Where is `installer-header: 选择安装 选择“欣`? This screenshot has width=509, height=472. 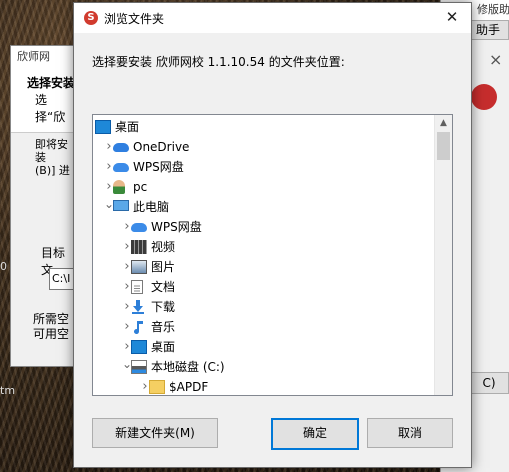 installer-header: 选择安装 选择“欣 is located at coordinates (43, 100).